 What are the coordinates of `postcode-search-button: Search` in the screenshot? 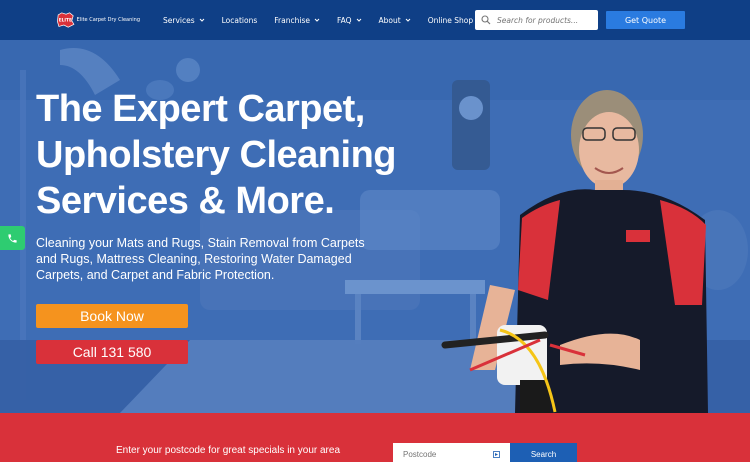 It's located at (543, 452).